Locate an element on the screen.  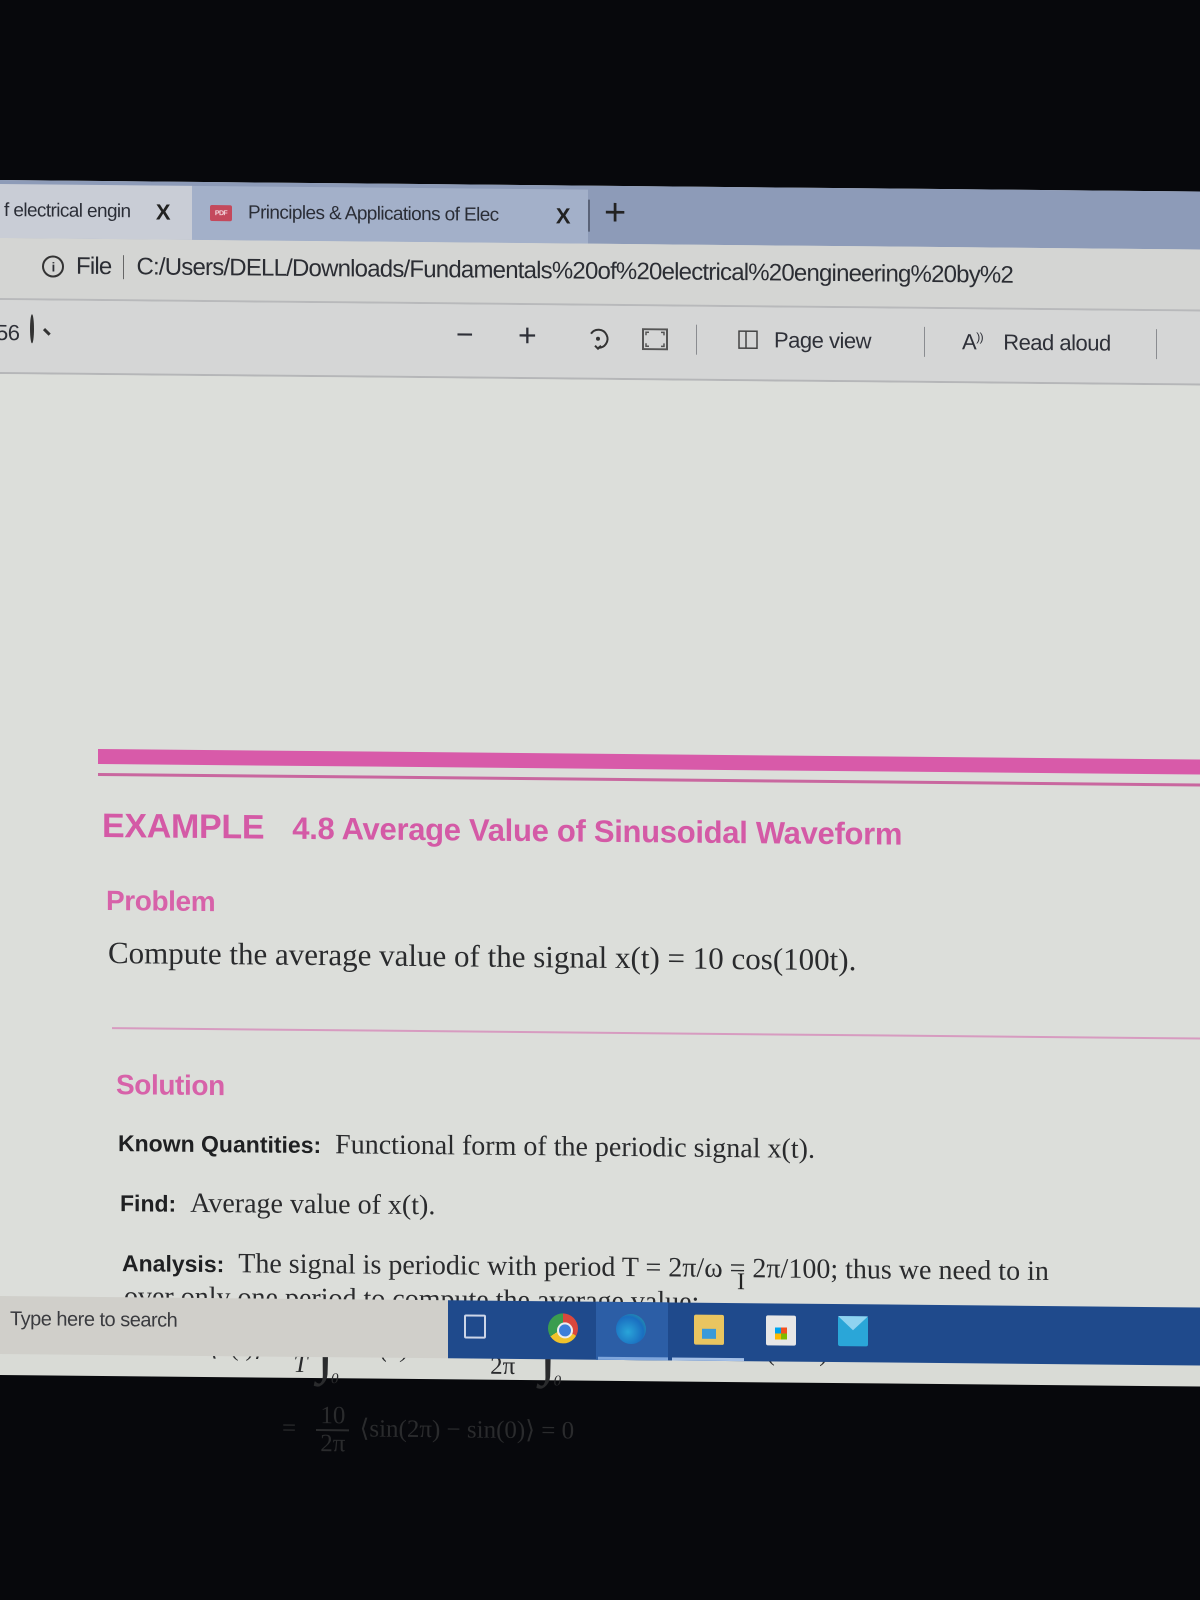
find-paragraph: Find: Average value of x(t). is located at coordinates (277, 1204).